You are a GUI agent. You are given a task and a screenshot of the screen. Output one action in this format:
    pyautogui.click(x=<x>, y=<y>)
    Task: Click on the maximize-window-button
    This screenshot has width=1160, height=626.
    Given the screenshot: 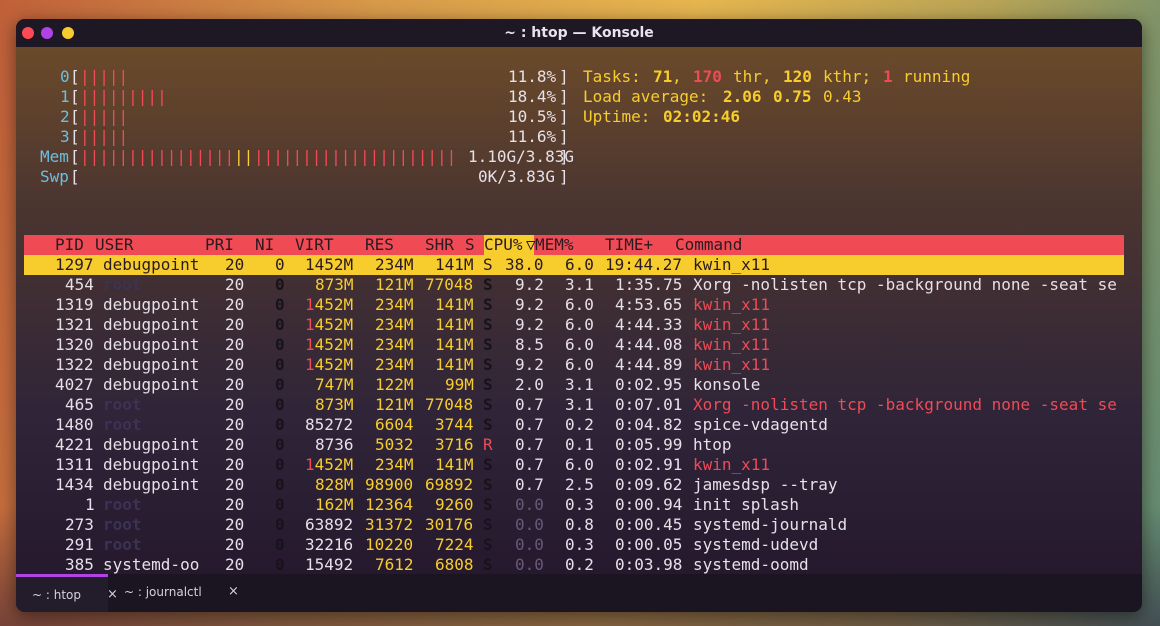 What is the action you would take?
    pyautogui.click(x=68, y=33)
    